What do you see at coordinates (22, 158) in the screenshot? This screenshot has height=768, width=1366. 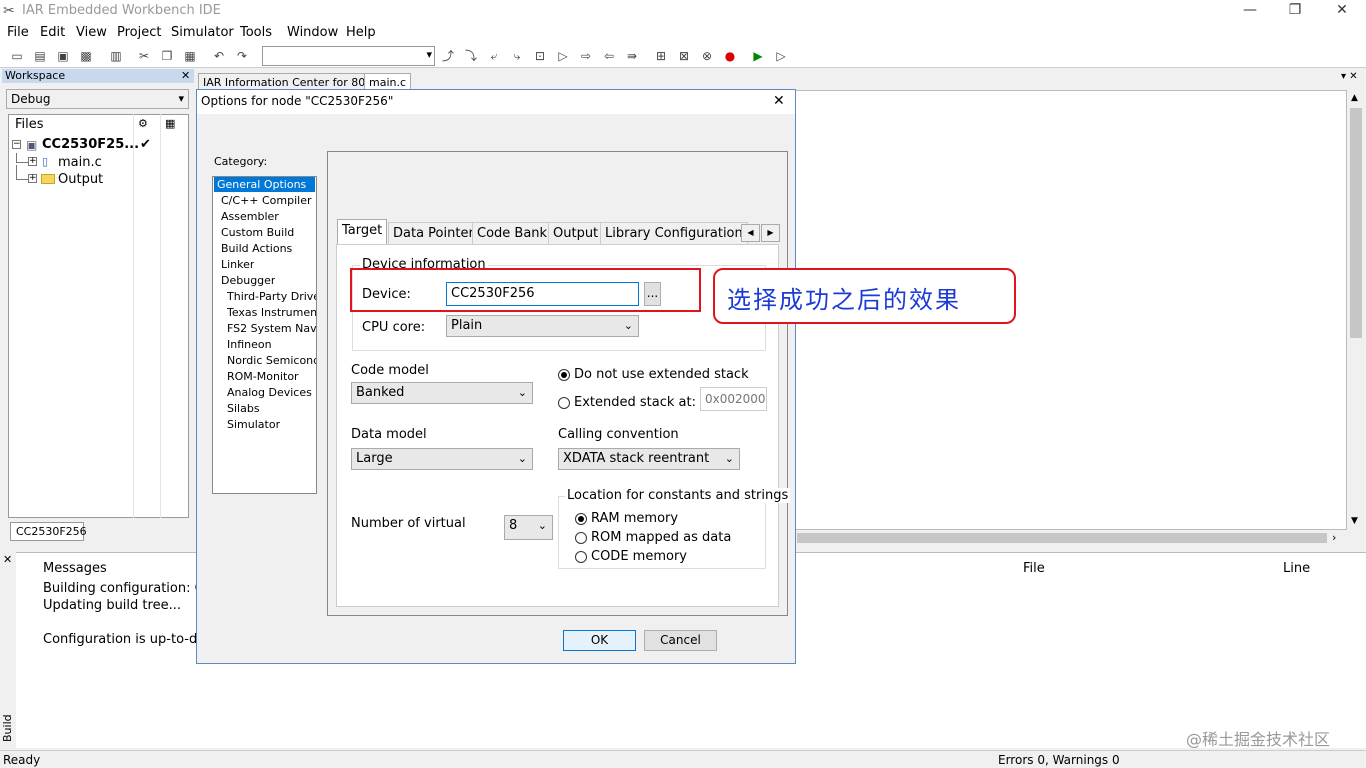 I see `tree-line` at bounding box center [22, 158].